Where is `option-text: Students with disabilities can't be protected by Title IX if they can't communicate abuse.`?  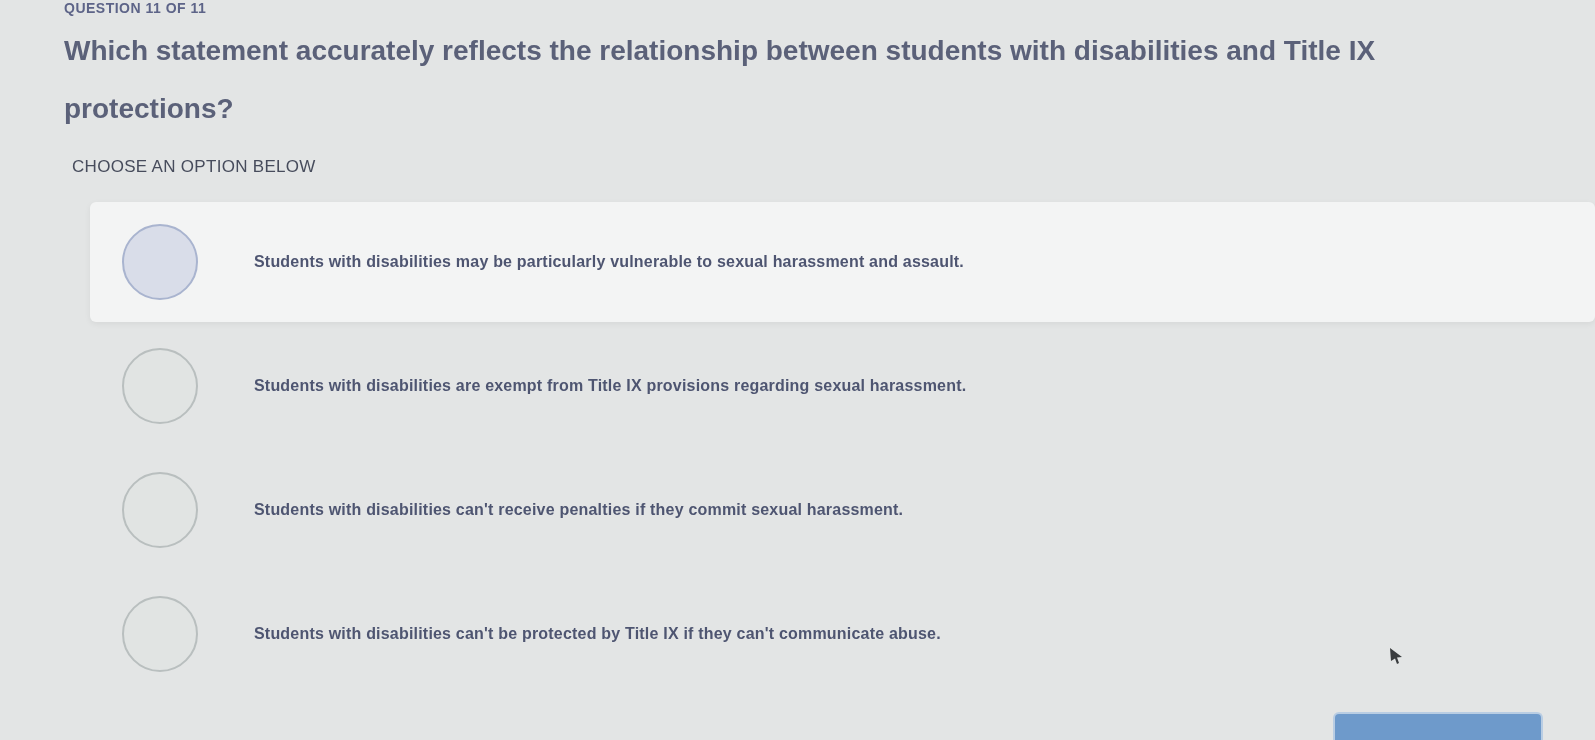 option-text: Students with disabilities can't be protected by Title IX if they can't communicate abuse. is located at coordinates (597, 633).